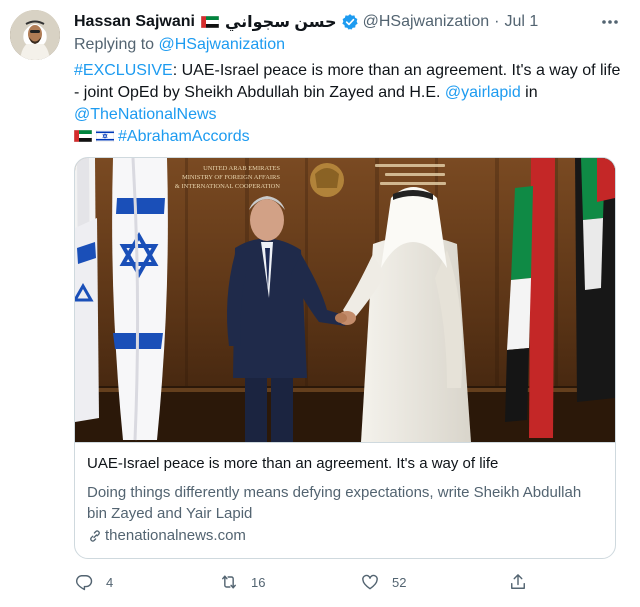 This screenshot has height=607, width=640. I want to click on hashtag-abrahamaccords: #AbrahamAccords, so click(184, 136).